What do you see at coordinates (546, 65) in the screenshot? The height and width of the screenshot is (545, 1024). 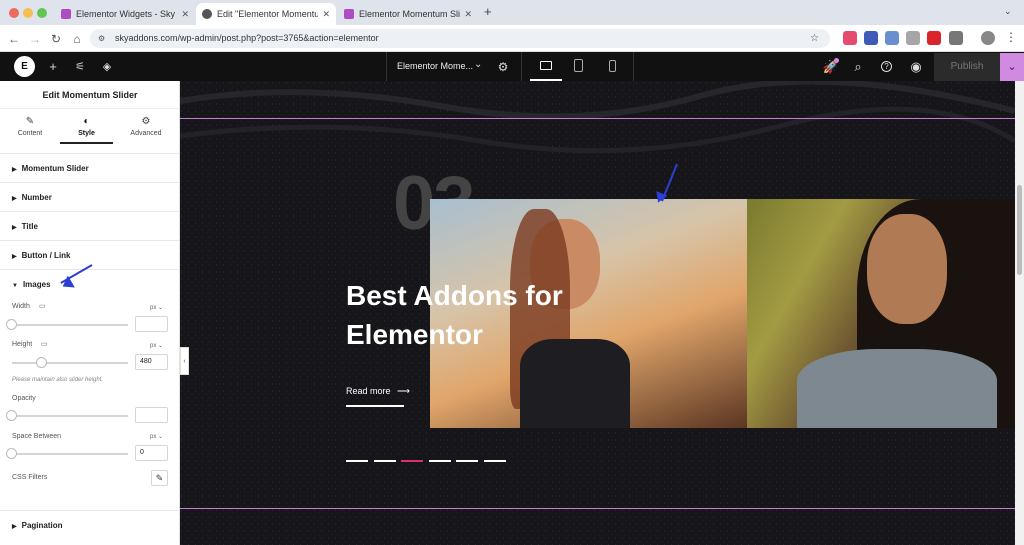 I see `desktop-view-icon` at bounding box center [546, 65].